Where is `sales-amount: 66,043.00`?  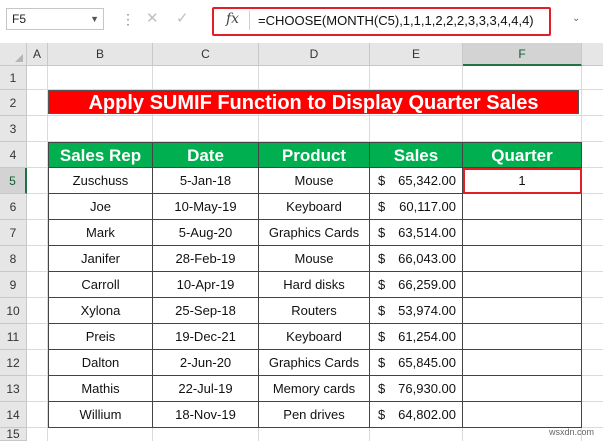
sales-amount: 66,043.00 is located at coordinates (427, 258).